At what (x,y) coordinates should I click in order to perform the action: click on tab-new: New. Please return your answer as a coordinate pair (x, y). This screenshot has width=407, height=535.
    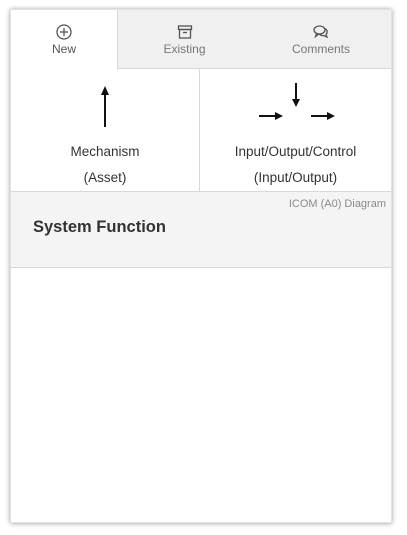
    Looking at the image, I should click on (64, 39).